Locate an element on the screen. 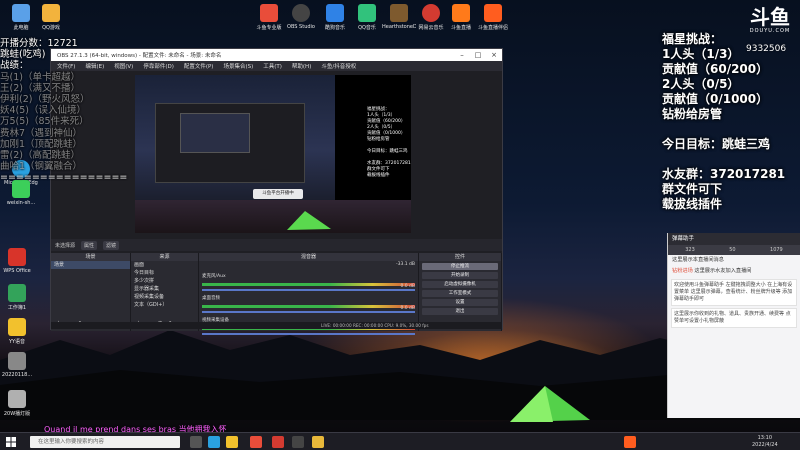 The image size is (800, 450). settings-button: 设置 is located at coordinates (460, 302).